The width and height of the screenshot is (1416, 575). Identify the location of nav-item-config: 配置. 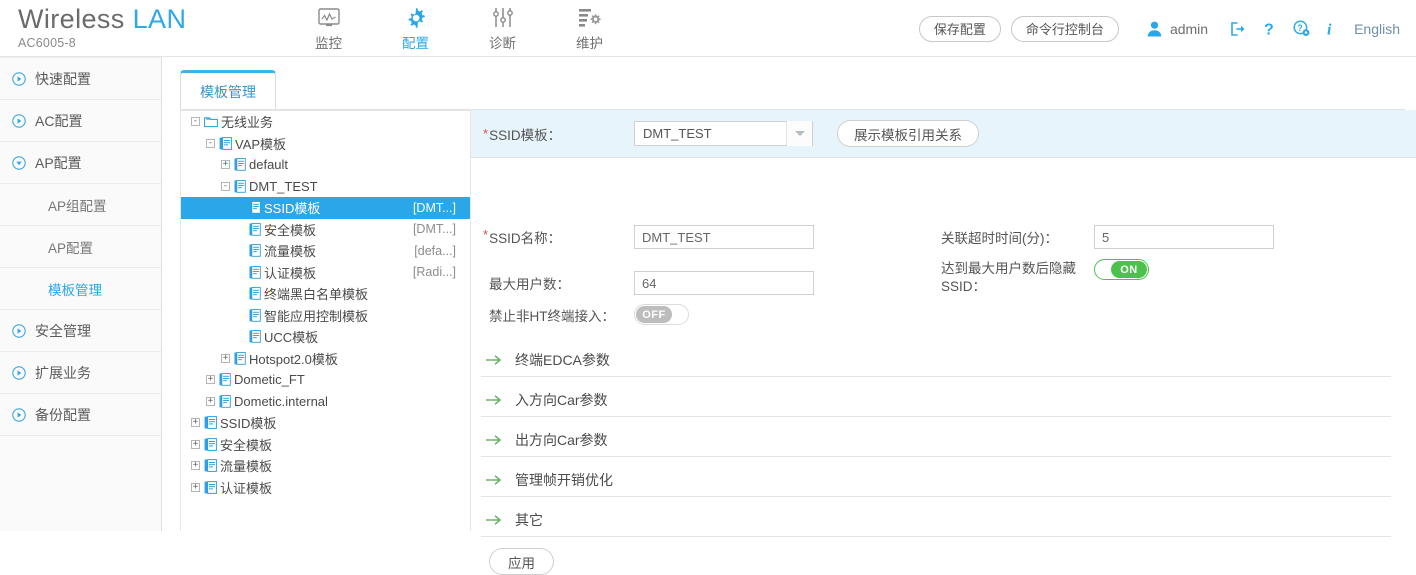
(415, 28).